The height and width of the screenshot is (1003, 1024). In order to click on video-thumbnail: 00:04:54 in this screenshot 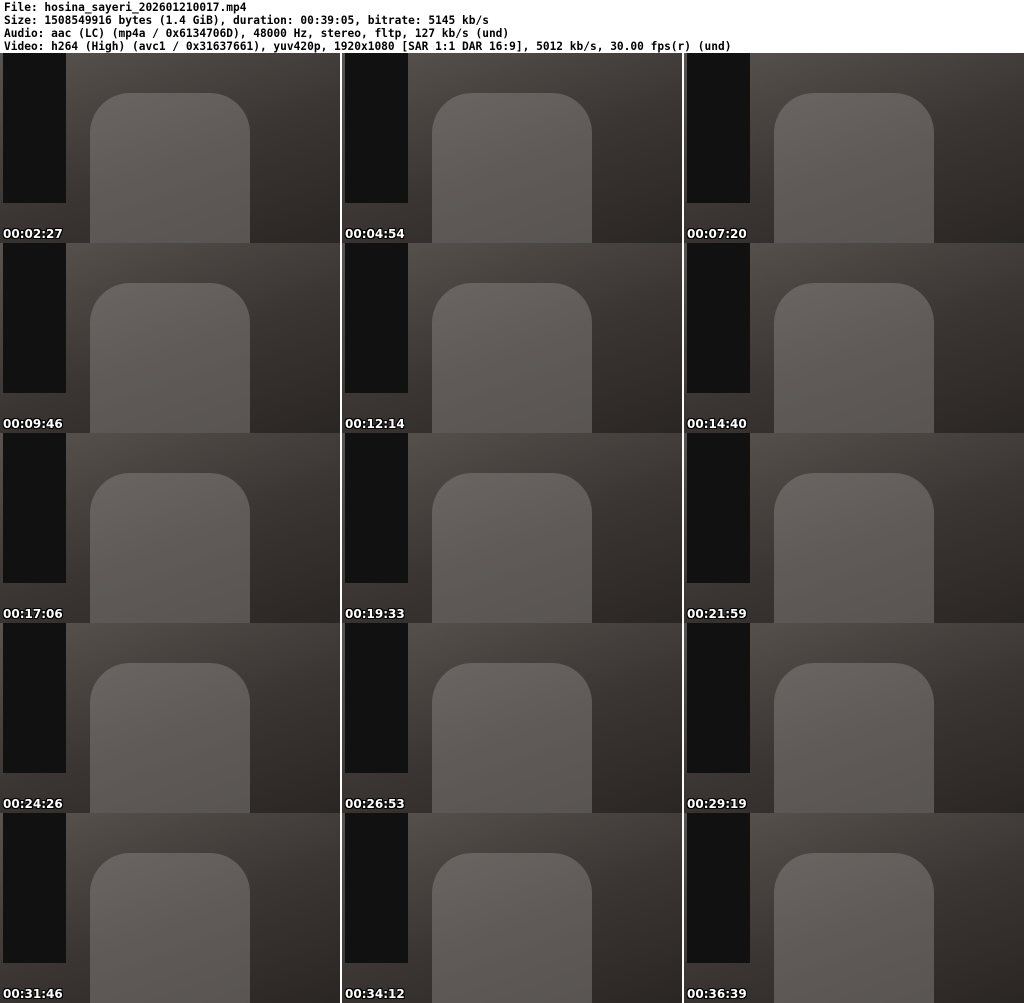, I will do `click(512, 148)`.